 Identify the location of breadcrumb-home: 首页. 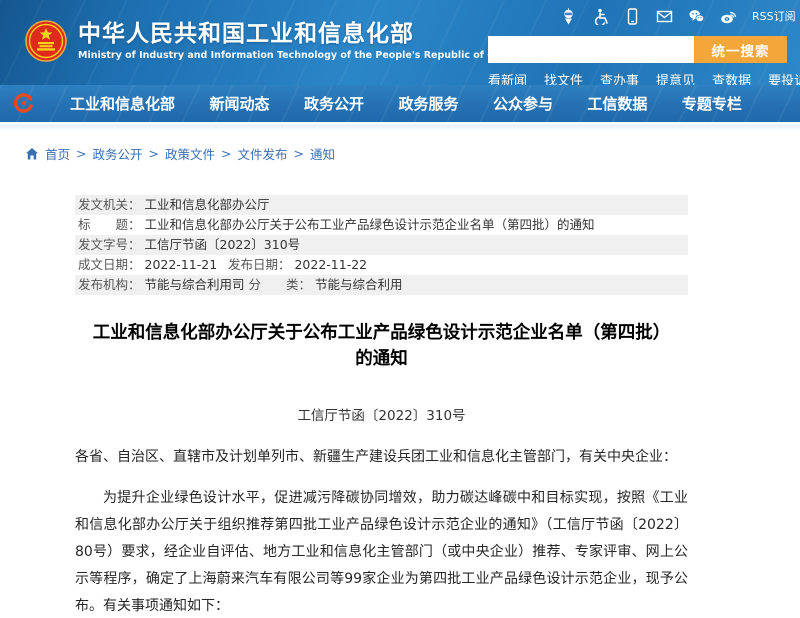
(57, 153).